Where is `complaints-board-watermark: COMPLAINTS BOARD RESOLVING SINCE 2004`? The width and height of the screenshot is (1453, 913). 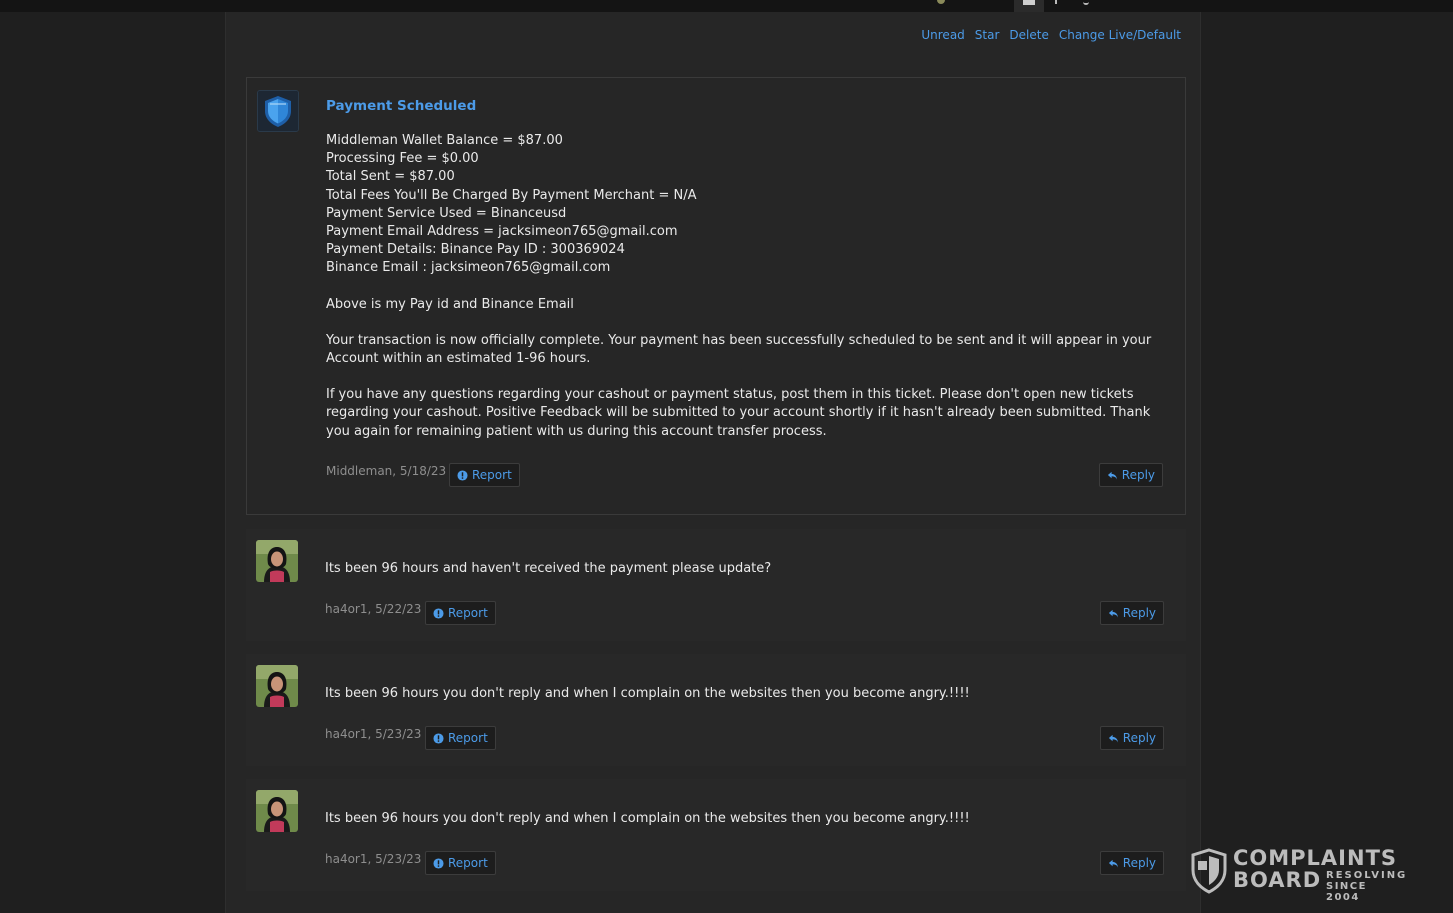 complaints-board-watermark: COMPLAINTS BOARD RESOLVING SINCE 2004 is located at coordinates (1299, 874).